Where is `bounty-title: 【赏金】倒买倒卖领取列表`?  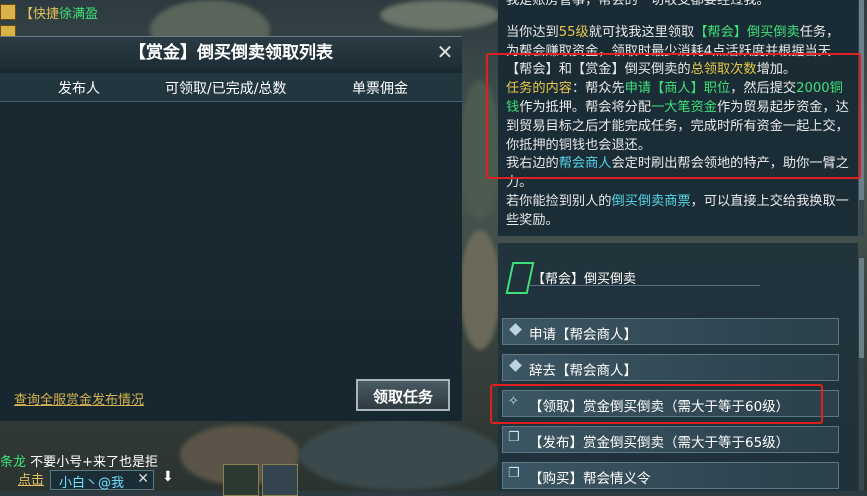 bounty-title: 【赏金】倒买倒卖领取列表 is located at coordinates (231, 53).